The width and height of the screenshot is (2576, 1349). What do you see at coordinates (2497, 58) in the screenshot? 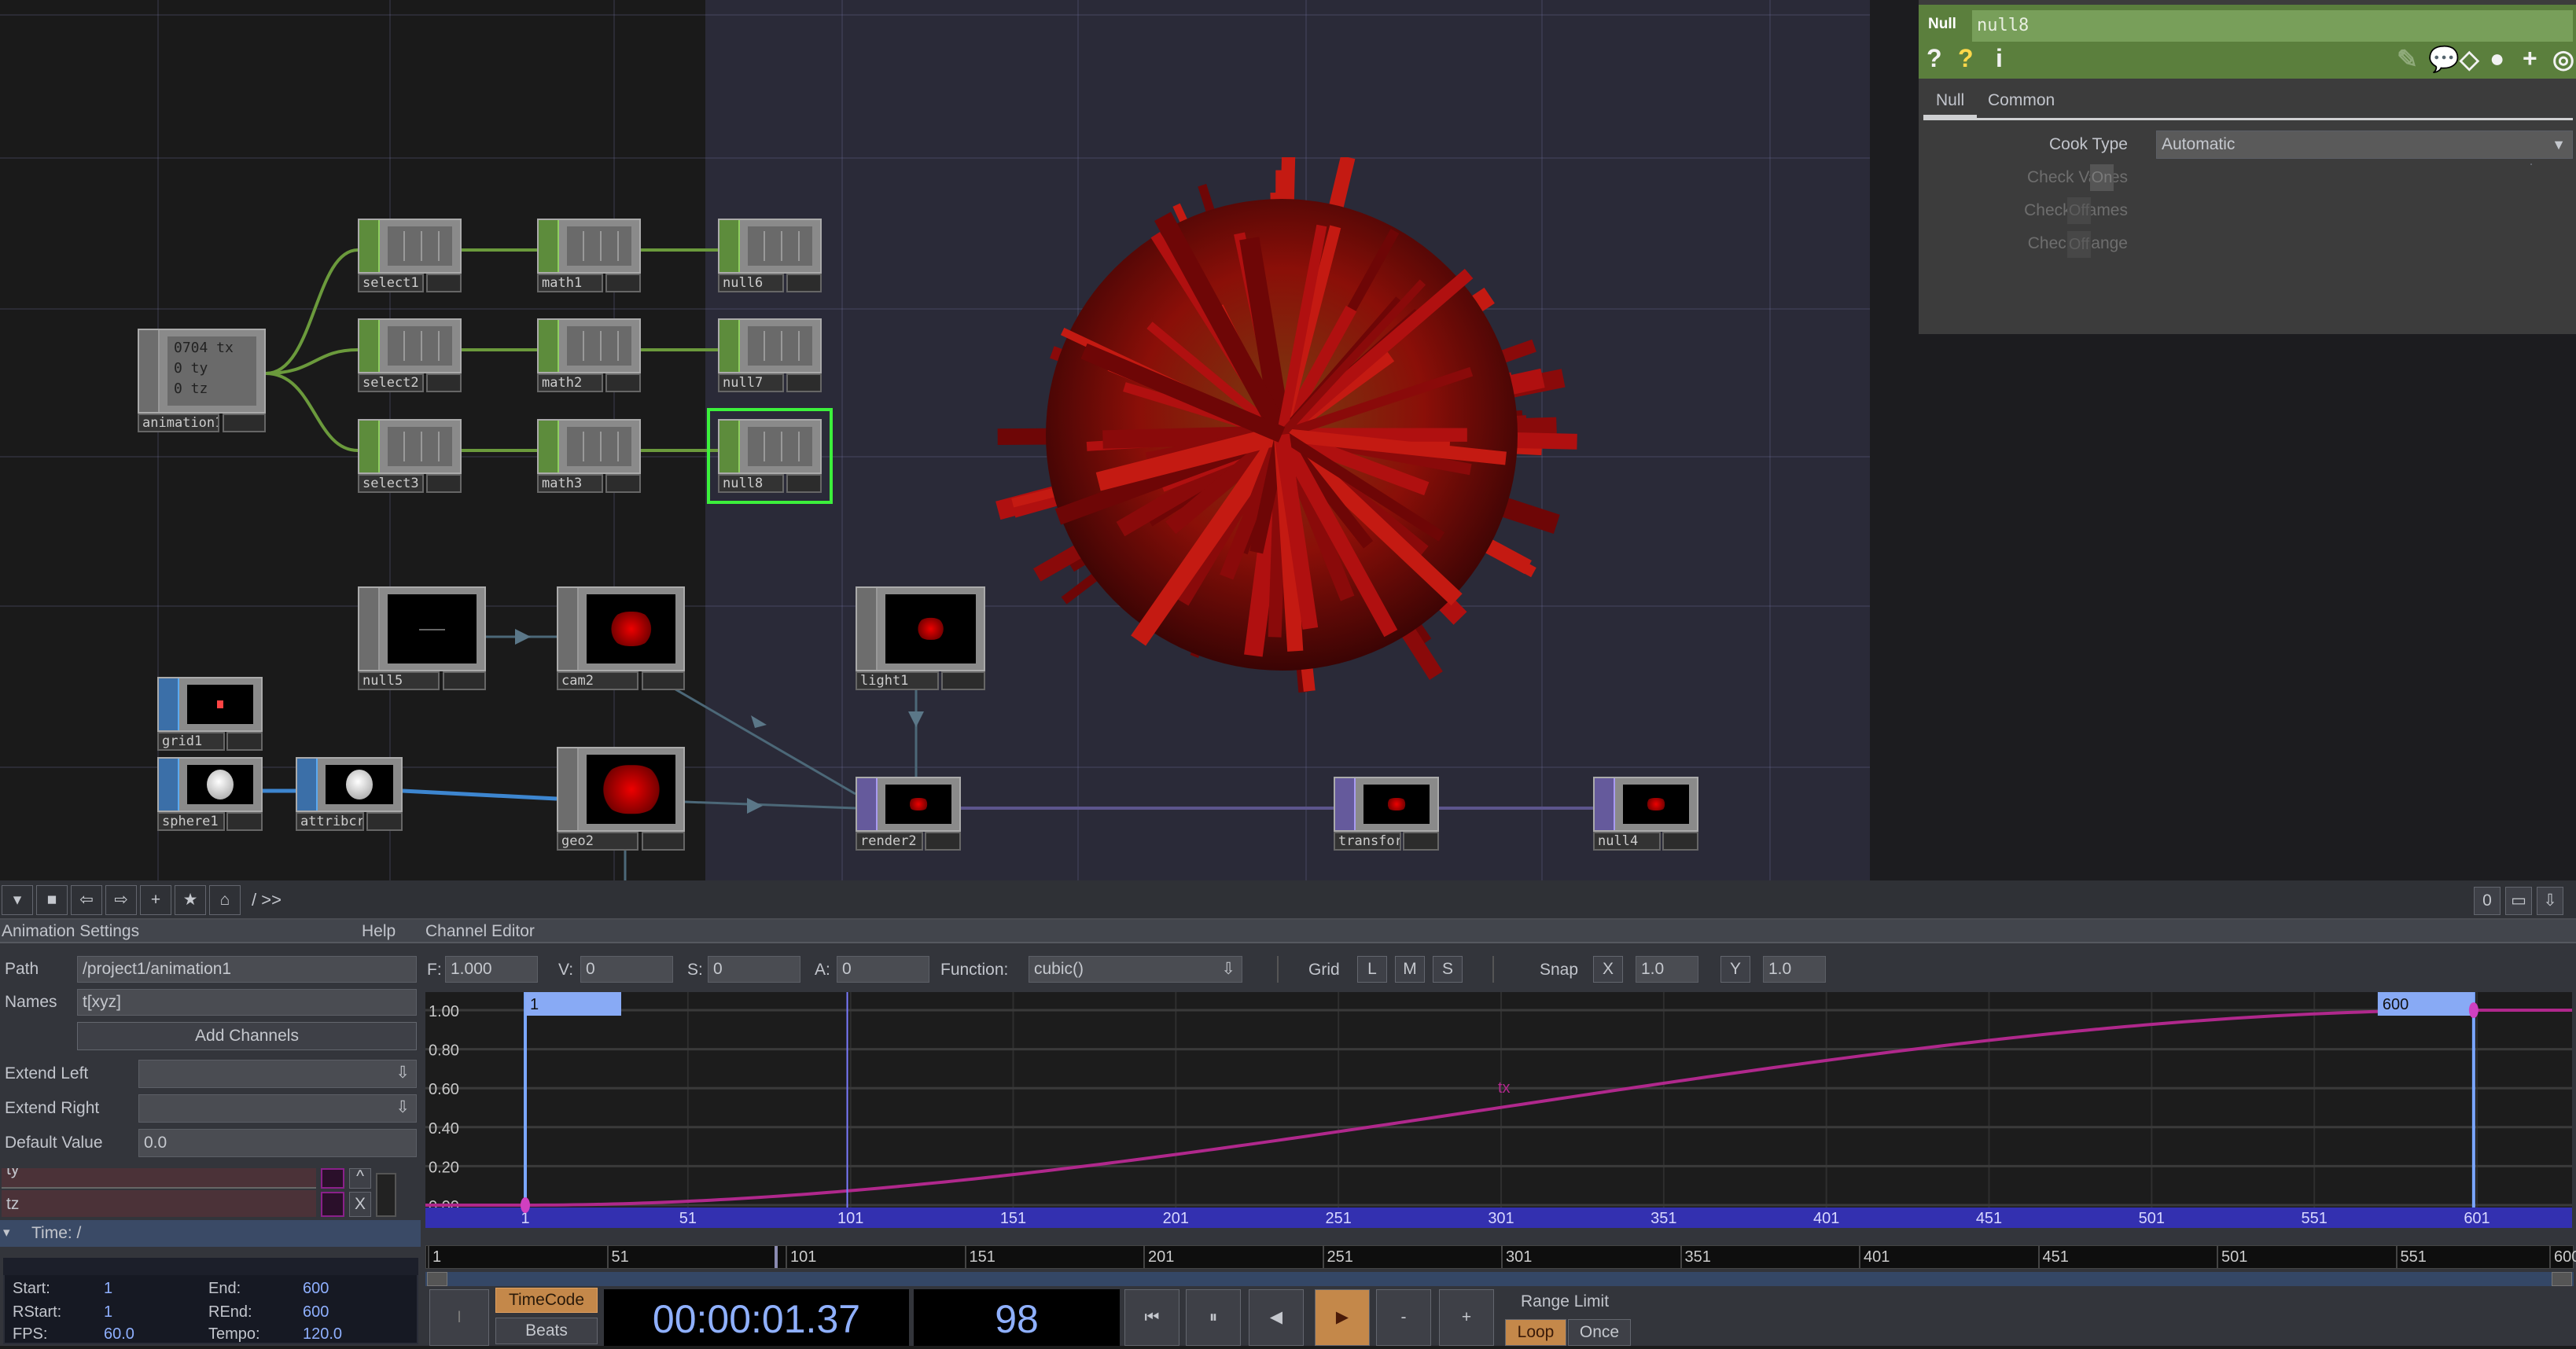
I see `python-icon: ●` at bounding box center [2497, 58].